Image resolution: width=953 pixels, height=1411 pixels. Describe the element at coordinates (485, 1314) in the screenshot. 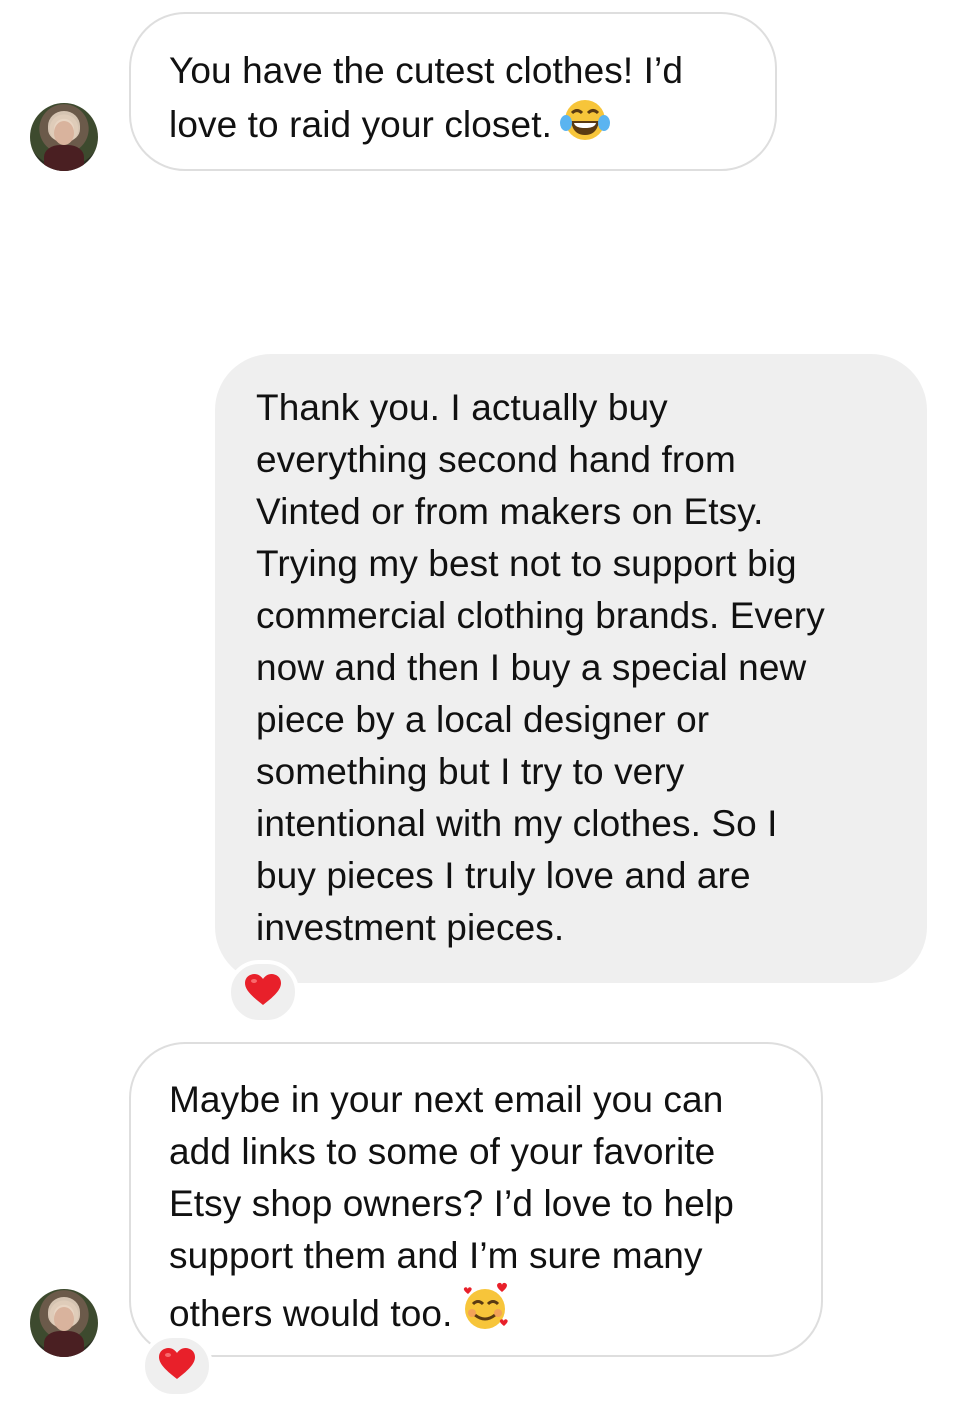

I see `smiling-face-with-hearts-icon` at that location.